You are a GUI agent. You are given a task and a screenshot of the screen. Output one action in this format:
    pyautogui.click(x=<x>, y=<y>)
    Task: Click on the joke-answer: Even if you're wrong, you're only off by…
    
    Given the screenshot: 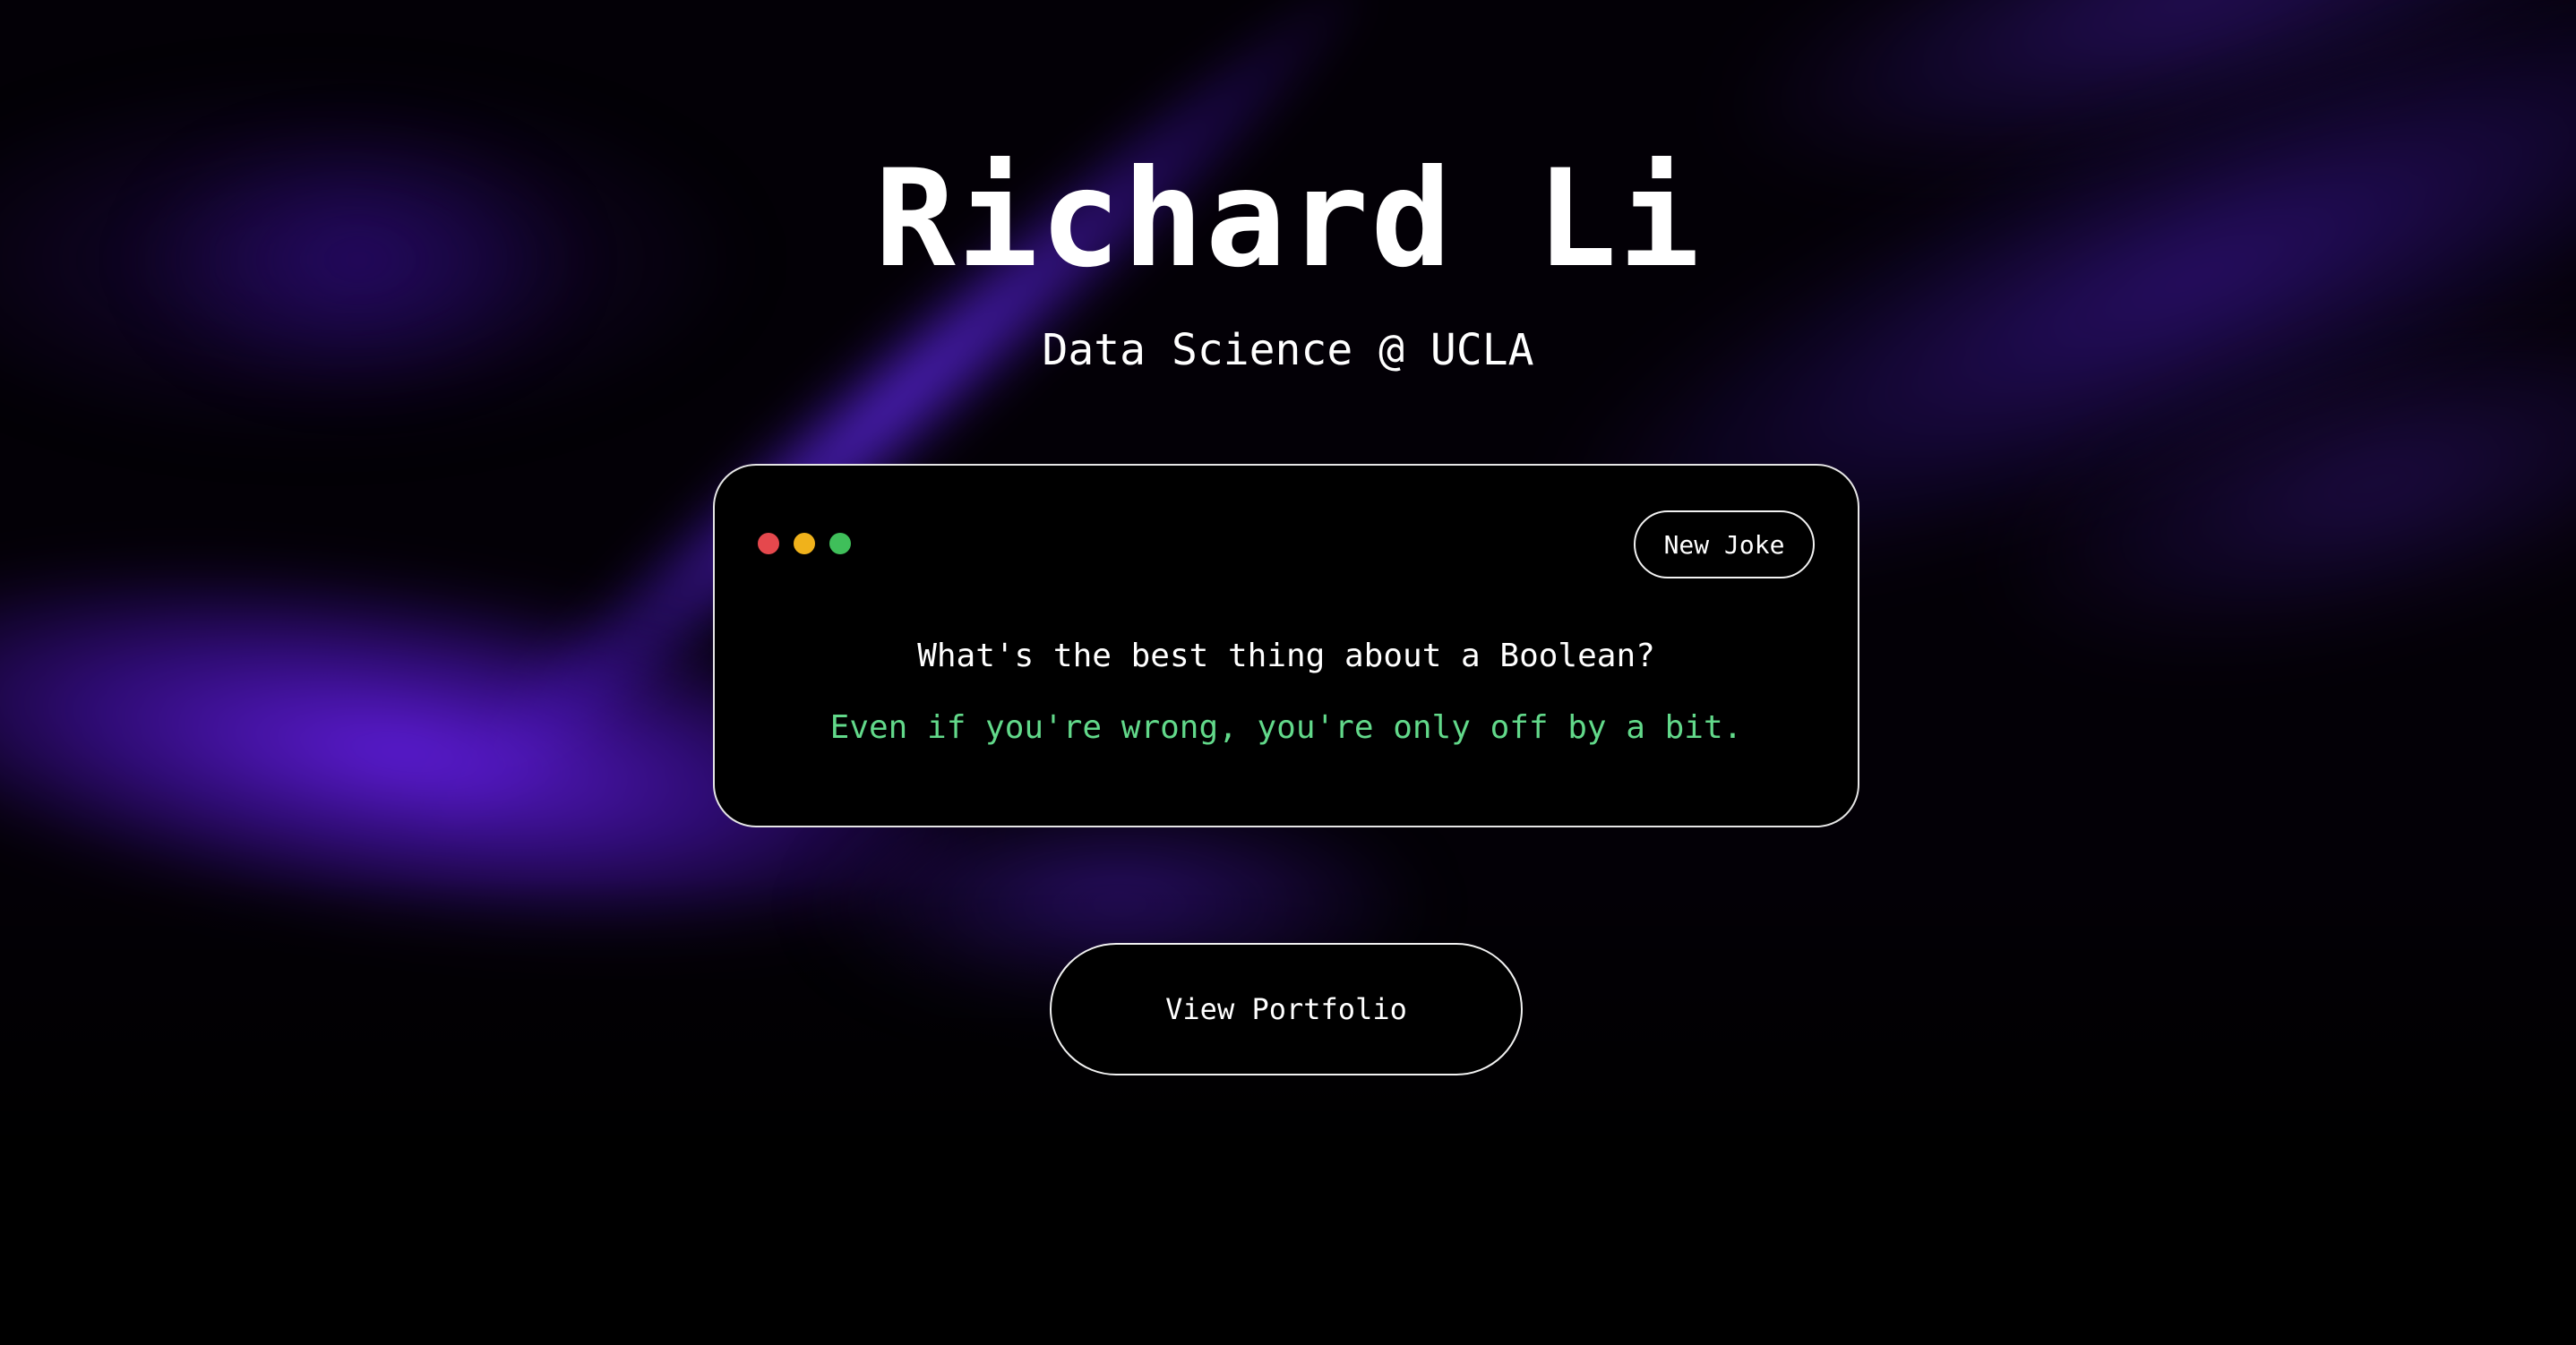 What is the action you would take?
    pyautogui.click(x=1286, y=727)
    